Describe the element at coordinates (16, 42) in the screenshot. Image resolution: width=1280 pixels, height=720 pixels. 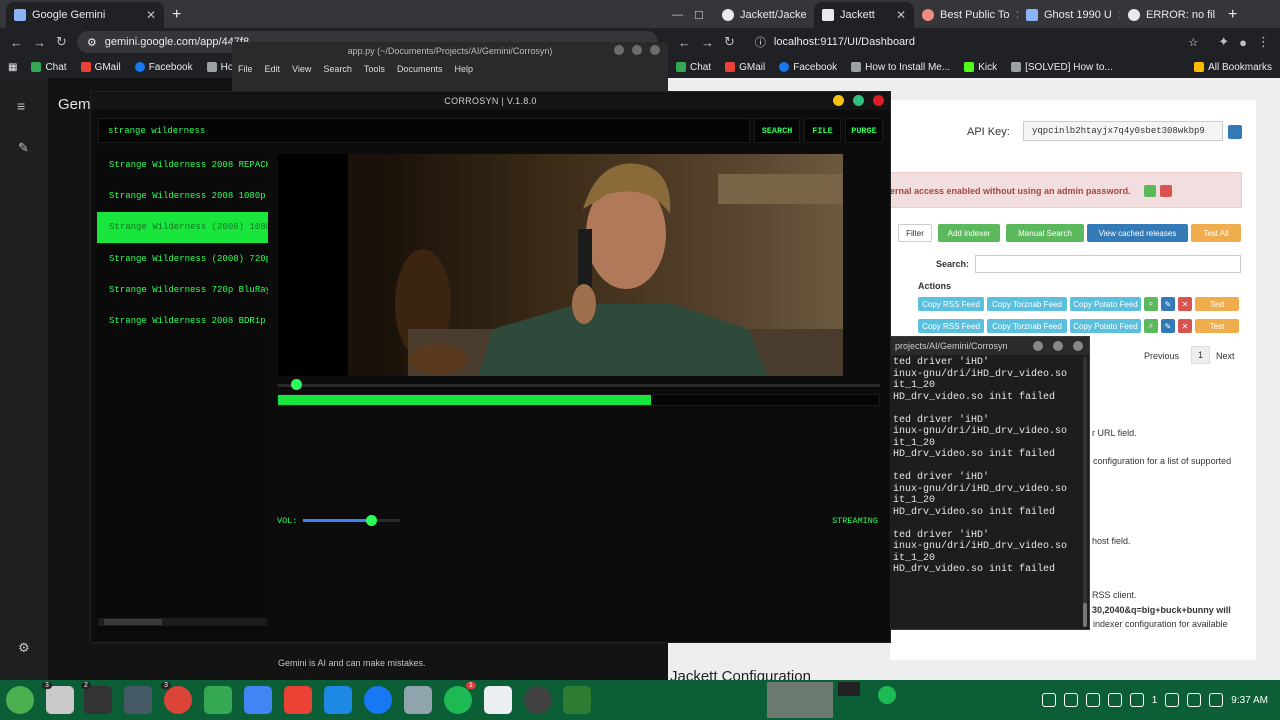
I see `back-icon: ←` at that location.